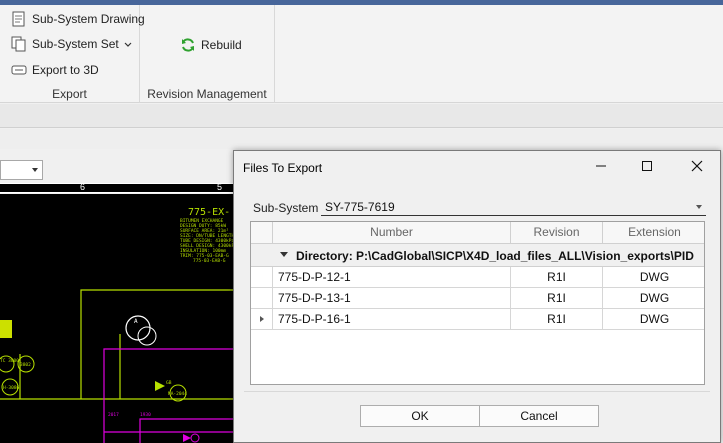  I want to click on rebuild-label: Rebuild, so click(221, 45).